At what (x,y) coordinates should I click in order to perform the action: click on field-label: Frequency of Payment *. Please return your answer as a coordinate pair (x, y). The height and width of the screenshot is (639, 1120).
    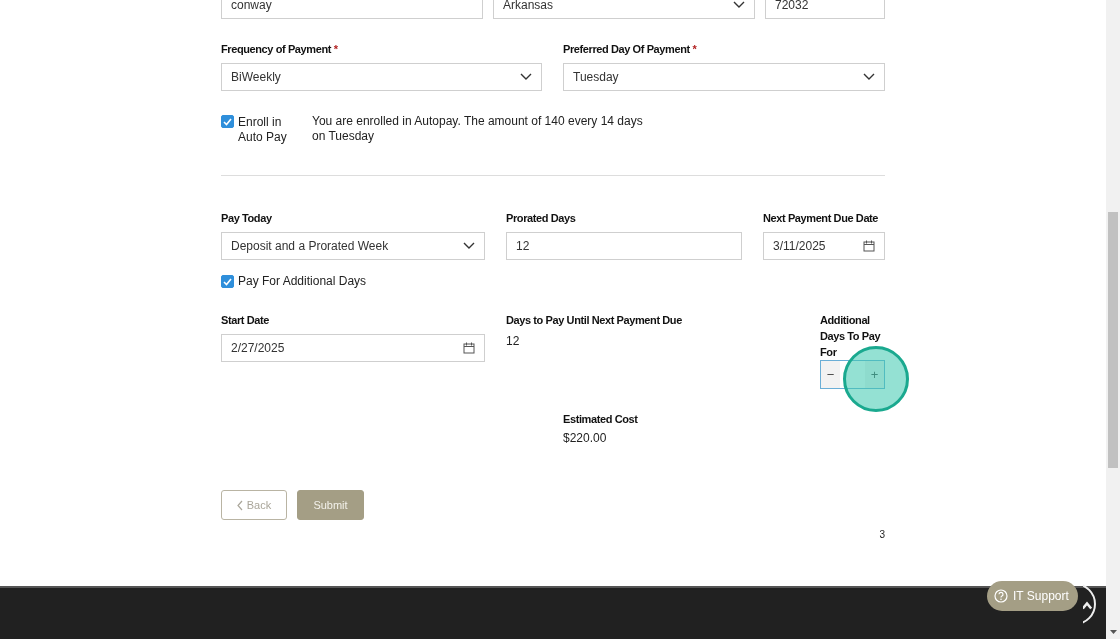
    Looking at the image, I should click on (280, 49).